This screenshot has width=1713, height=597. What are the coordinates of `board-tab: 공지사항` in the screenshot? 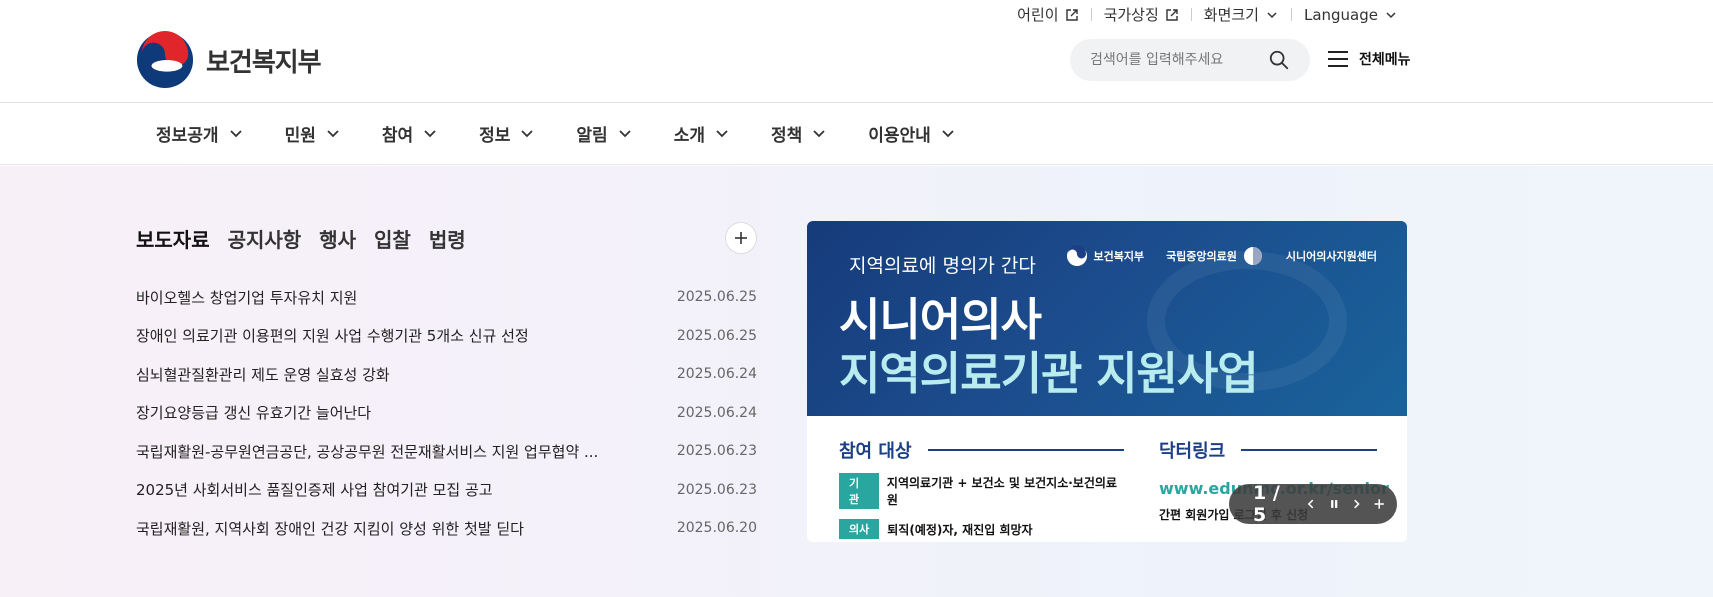 It's located at (265, 238).